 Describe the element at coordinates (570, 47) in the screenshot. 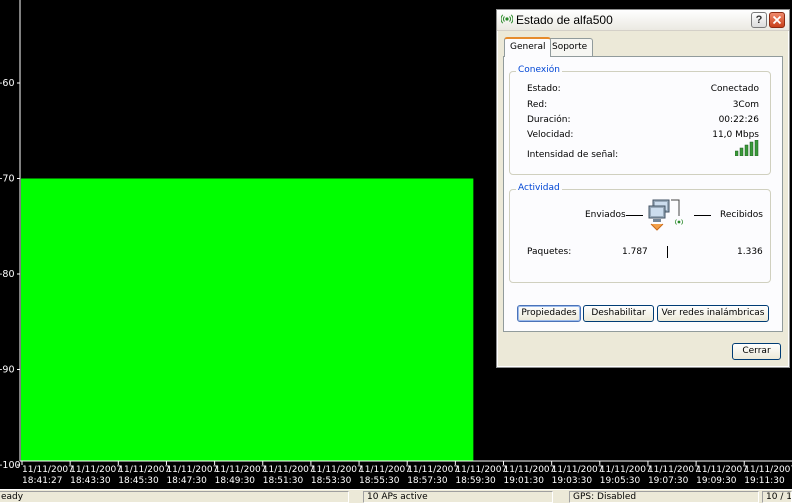

I see `tab-soporte: Soporte` at that location.